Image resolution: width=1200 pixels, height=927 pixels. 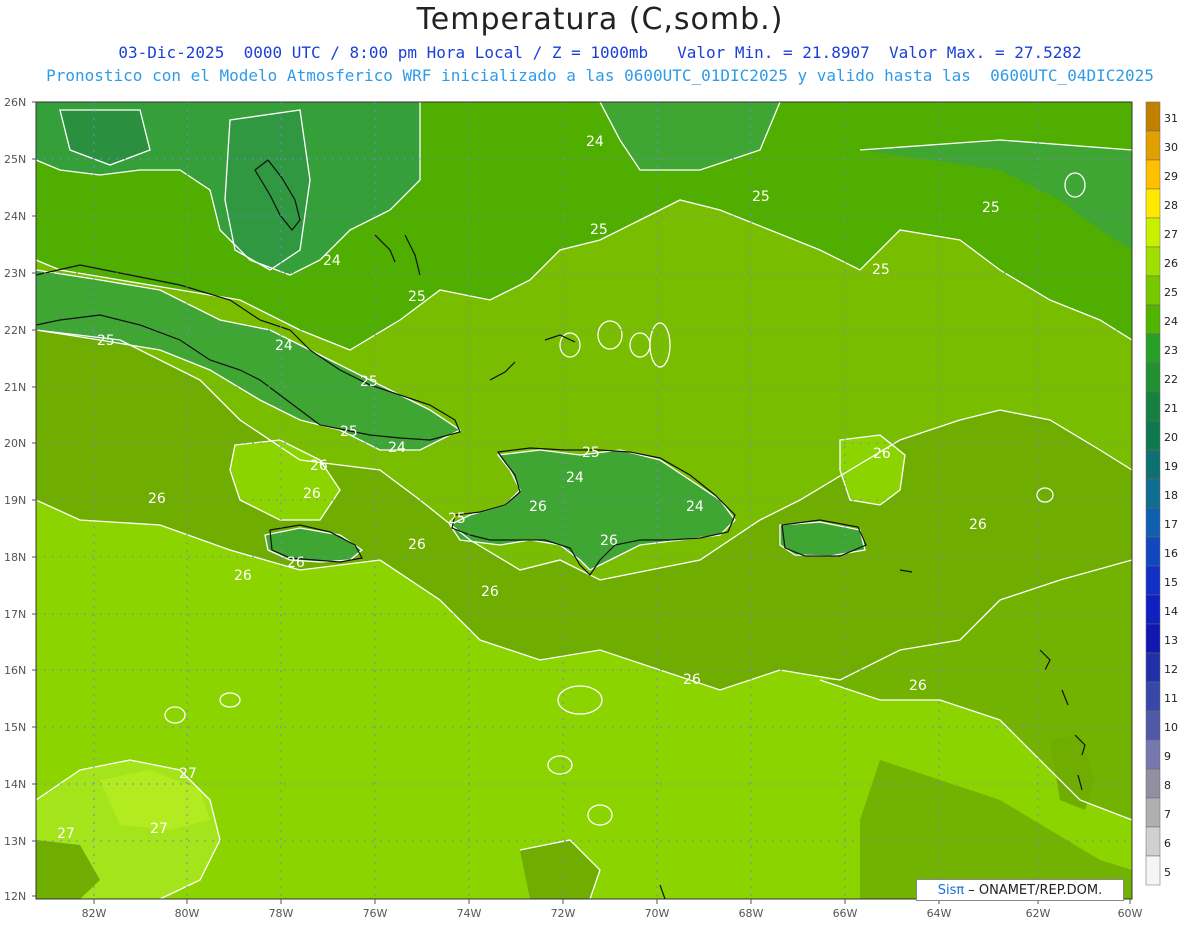 I want to click on credit-text: – ONAMET/REP.DOM., so click(x=1035, y=890).